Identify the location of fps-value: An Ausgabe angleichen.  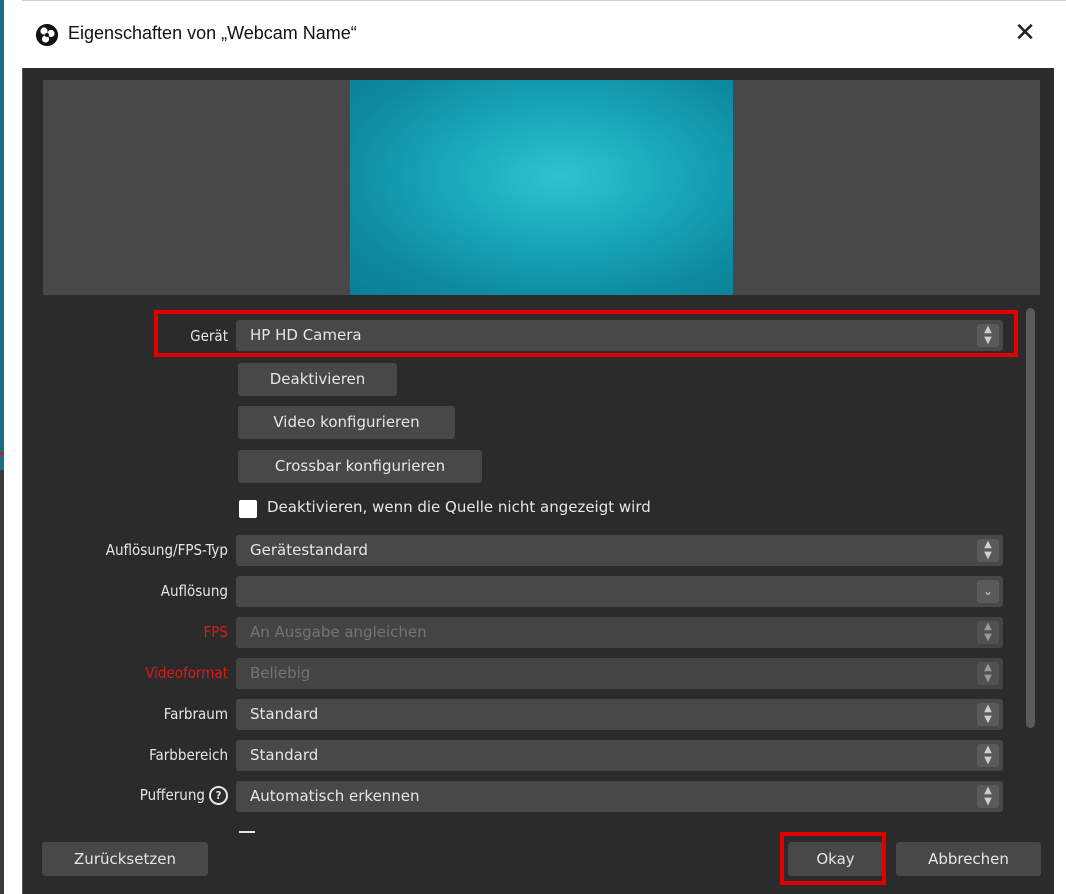
(338, 632).